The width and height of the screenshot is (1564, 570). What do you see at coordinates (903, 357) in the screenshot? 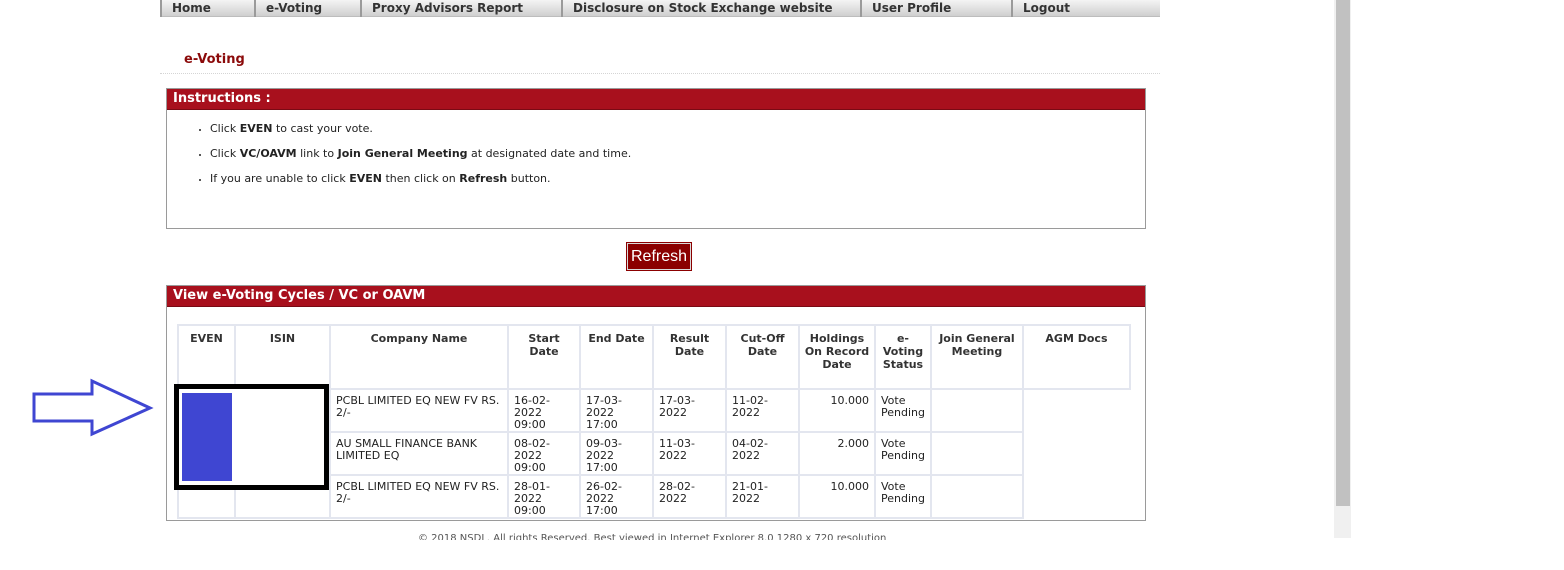
I see `col-header-status: e-Voting Status` at bounding box center [903, 357].